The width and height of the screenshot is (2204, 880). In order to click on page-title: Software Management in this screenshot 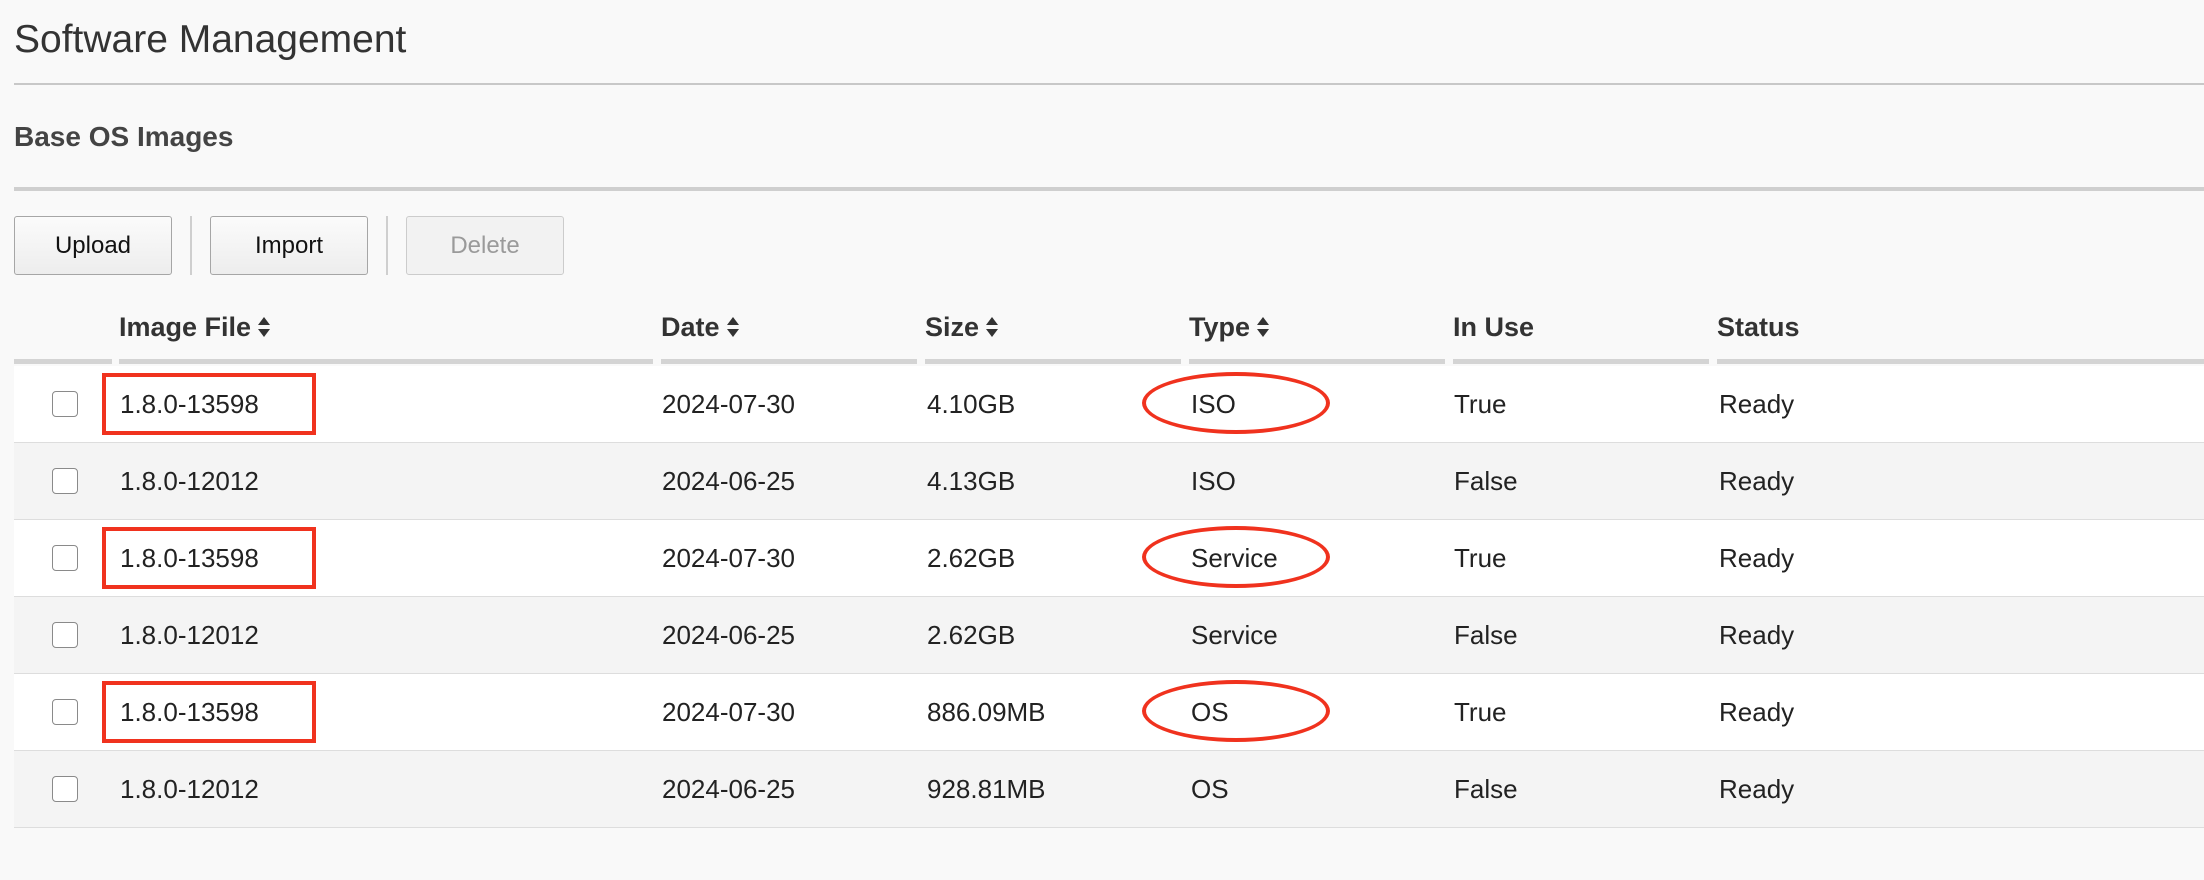, I will do `click(210, 39)`.